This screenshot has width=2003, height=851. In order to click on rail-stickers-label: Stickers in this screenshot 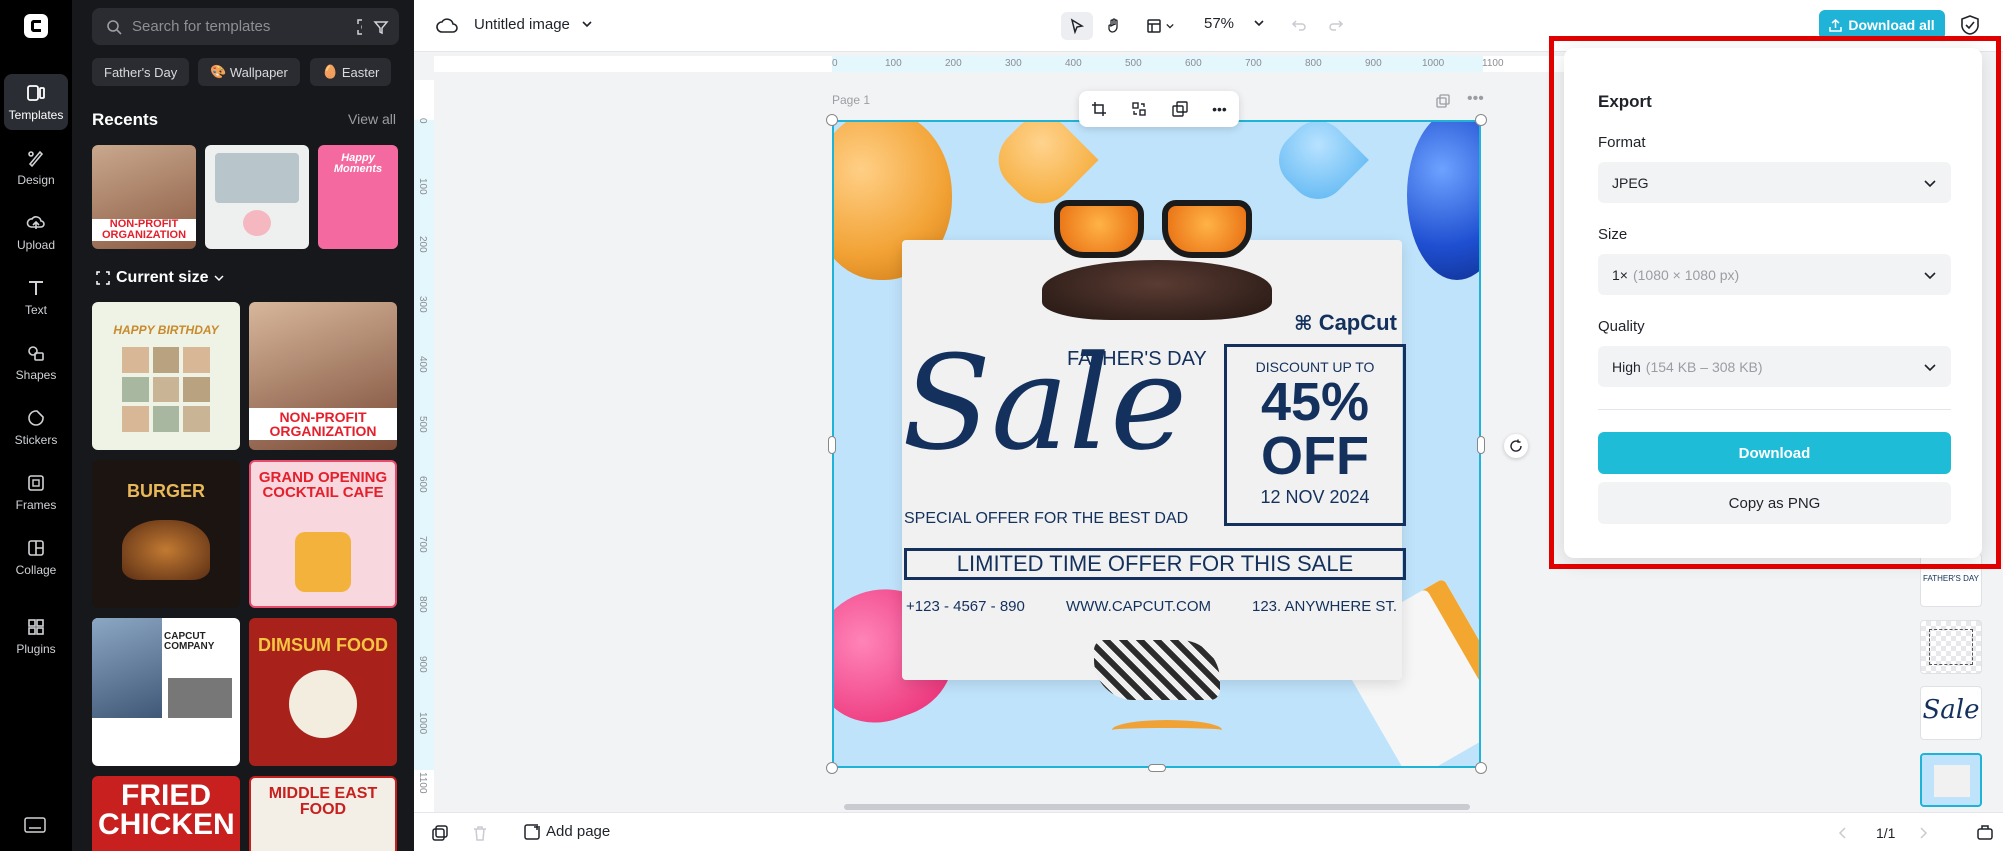, I will do `click(36, 439)`.